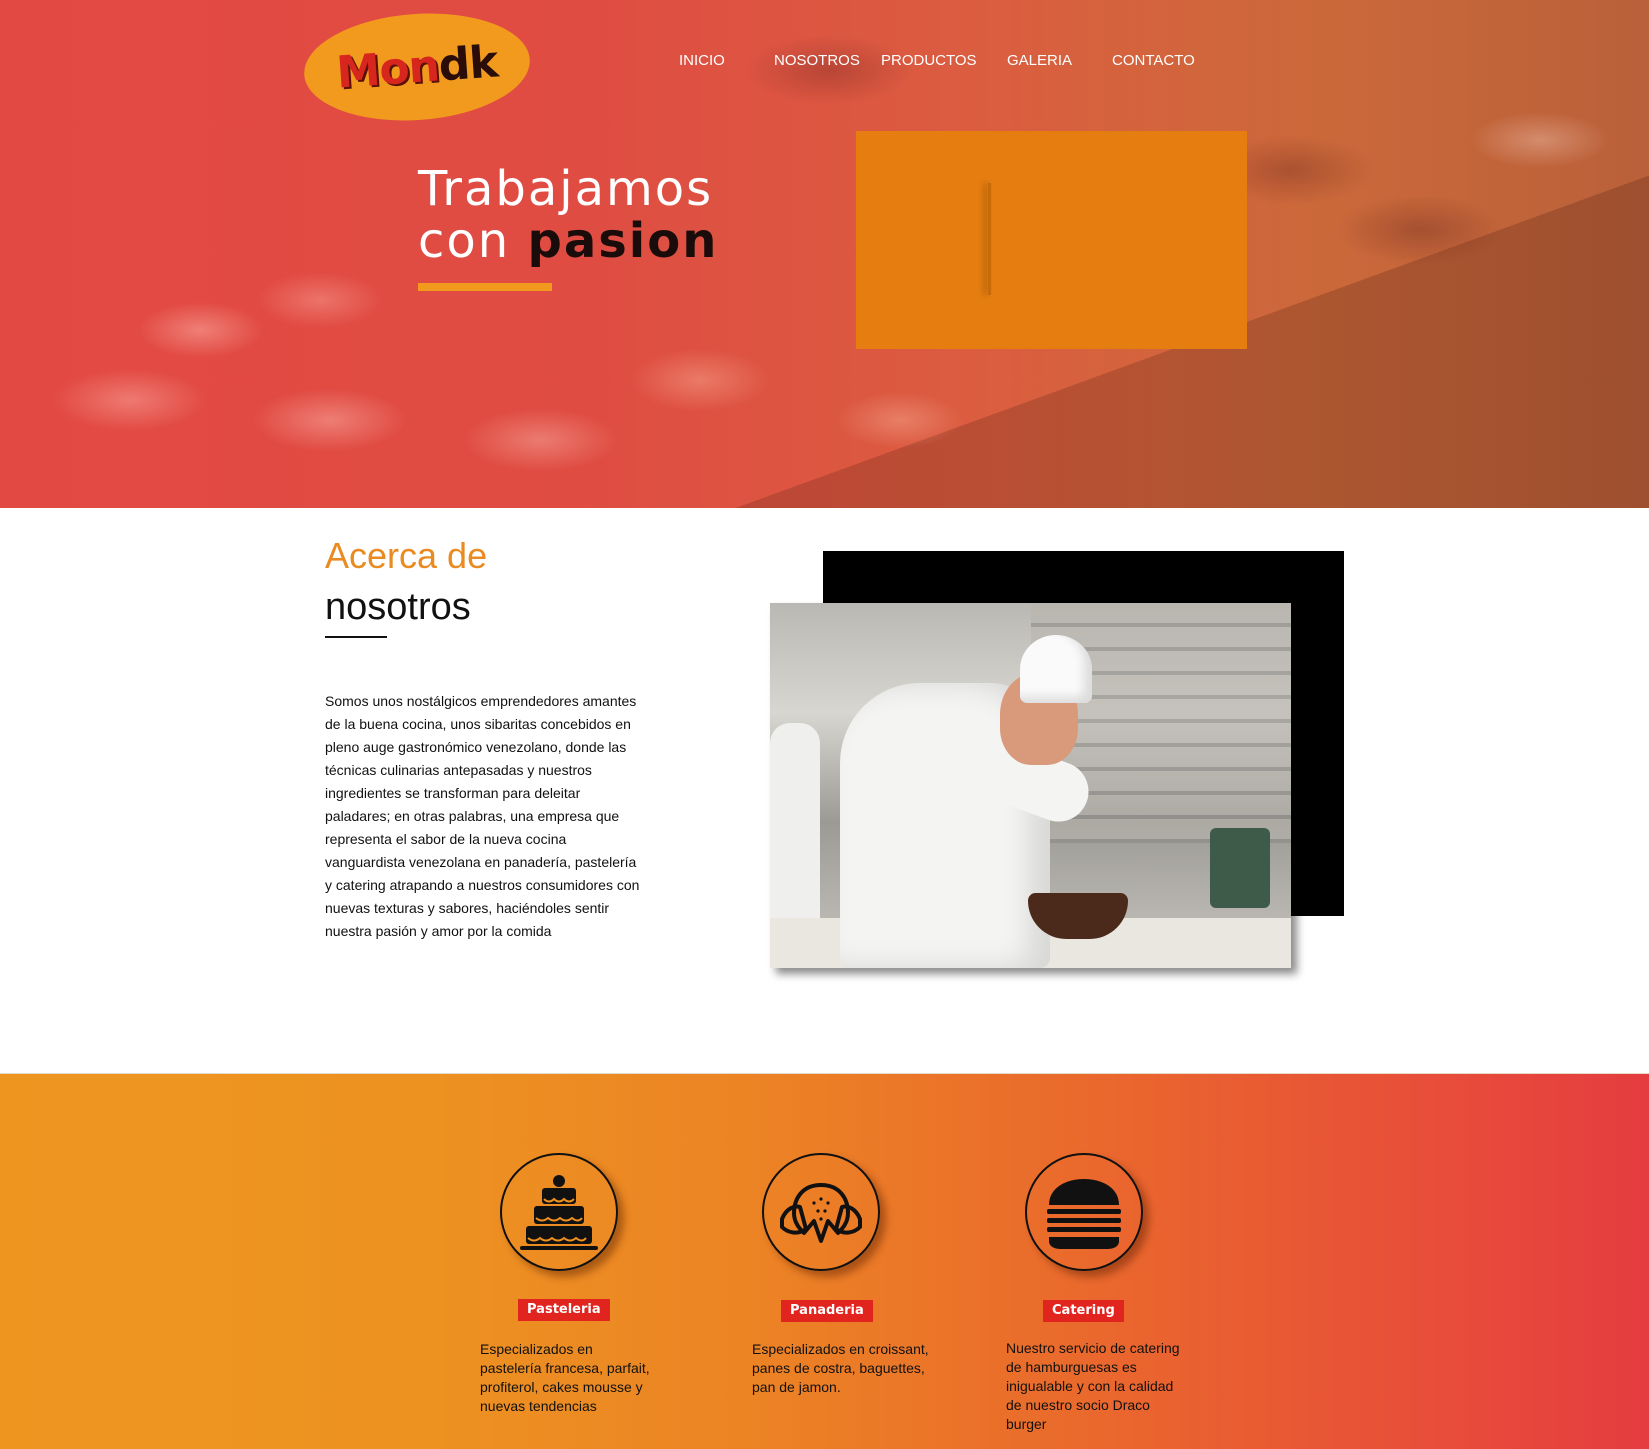  I want to click on nav-contacto: CONTACTO, so click(1153, 60).